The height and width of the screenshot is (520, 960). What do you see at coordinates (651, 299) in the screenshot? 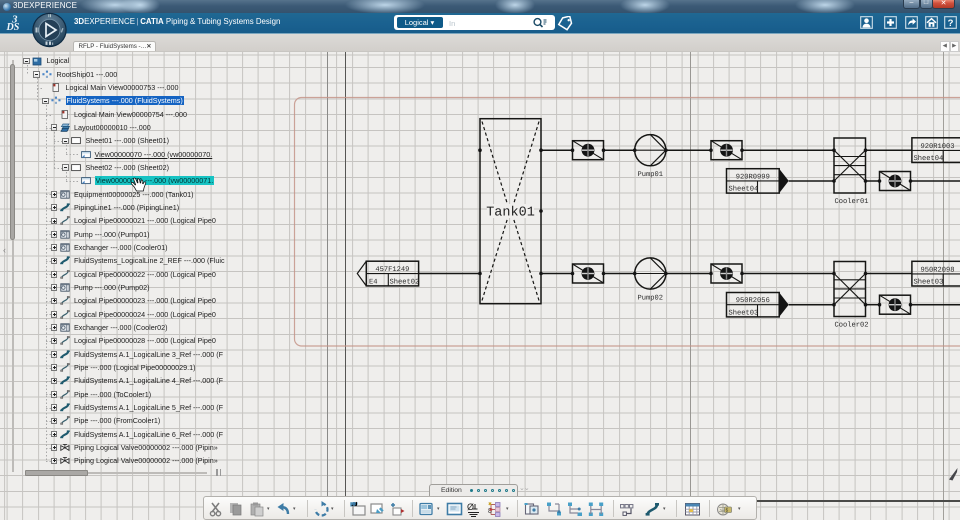
I see `svg-text: Pump02` at bounding box center [651, 299].